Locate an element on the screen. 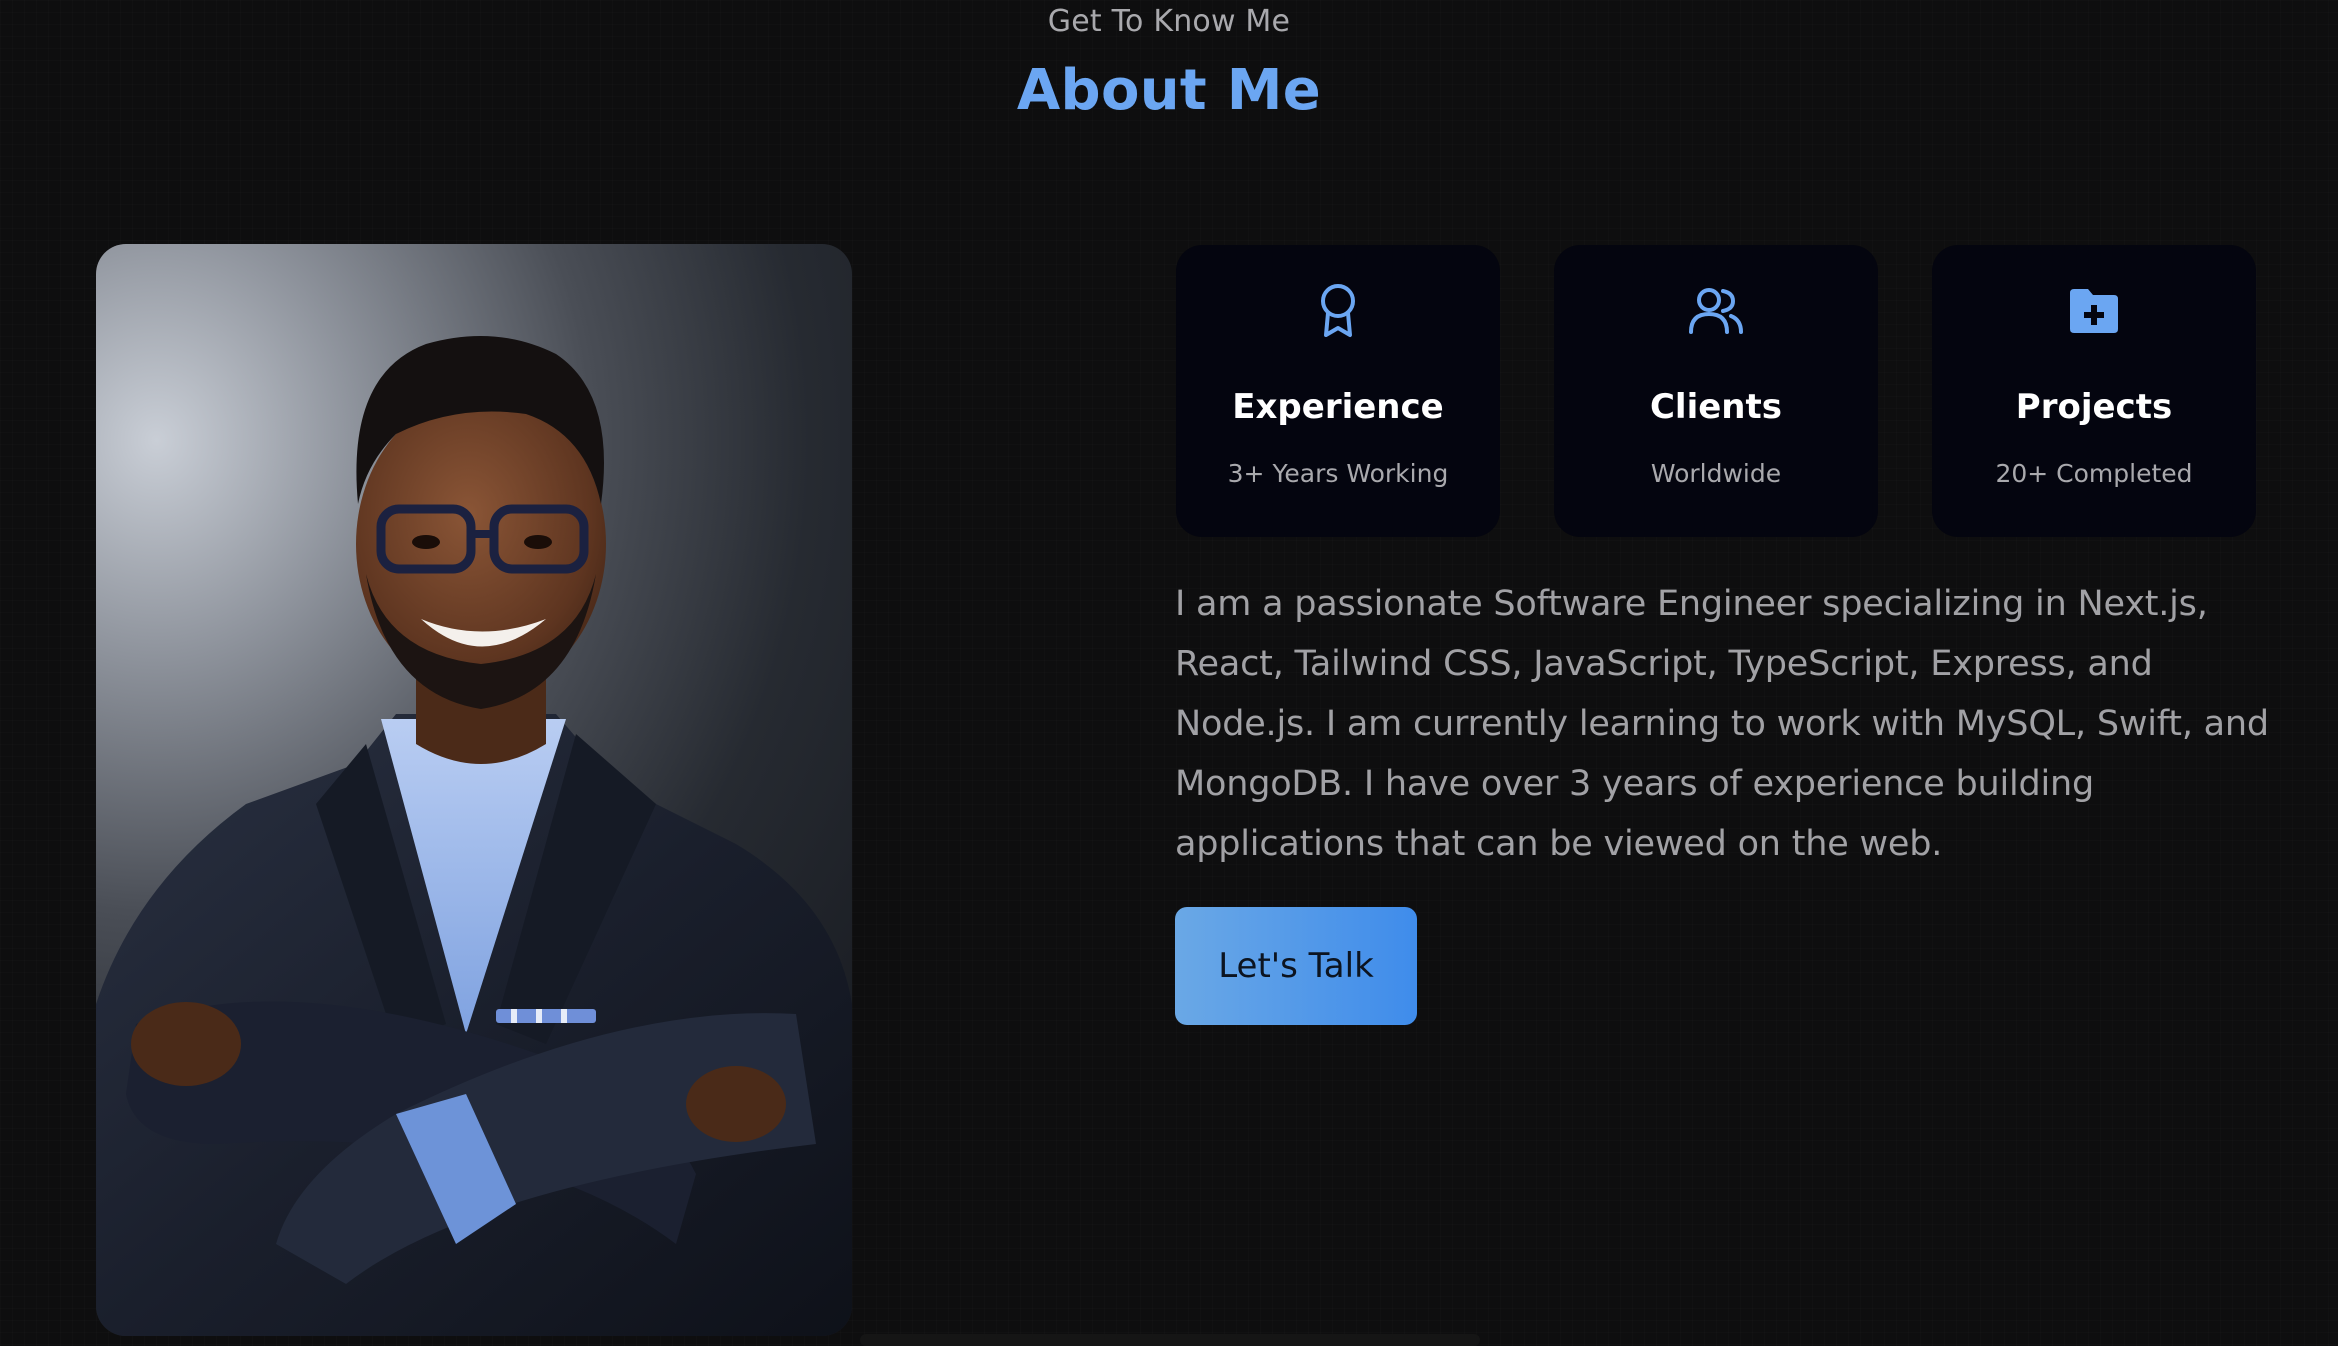 The height and width of the screenshot is (1346, 2338). stat-card-experience: Experience 3+ Years Working is located at coordinates (1338, 391).